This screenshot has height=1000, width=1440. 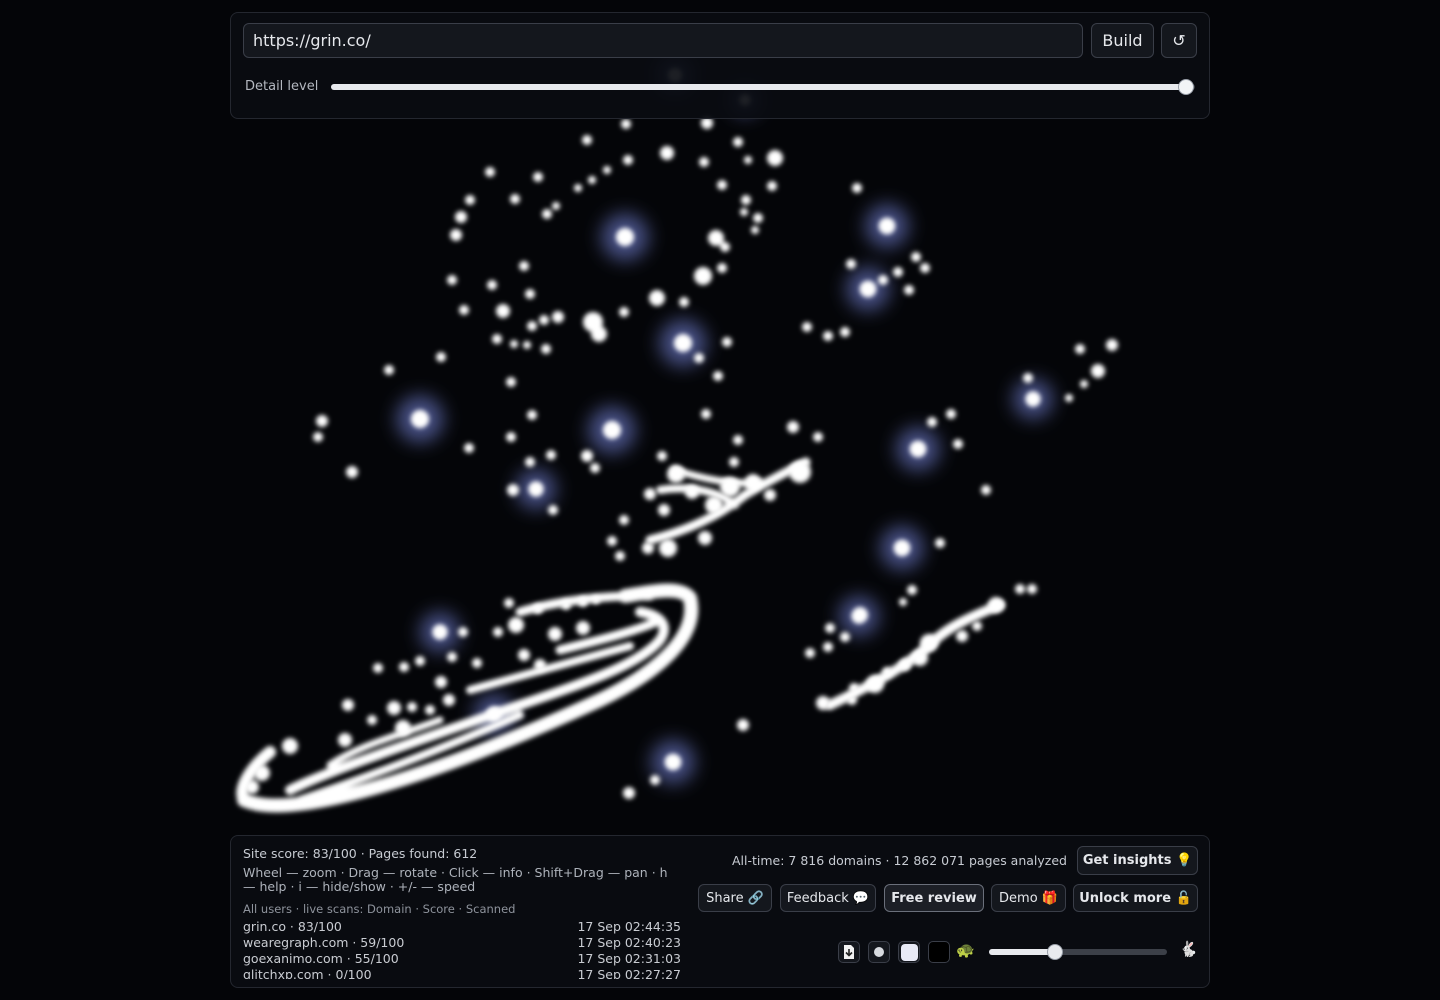 I want to click on download-button, so click(x=849, y=952).